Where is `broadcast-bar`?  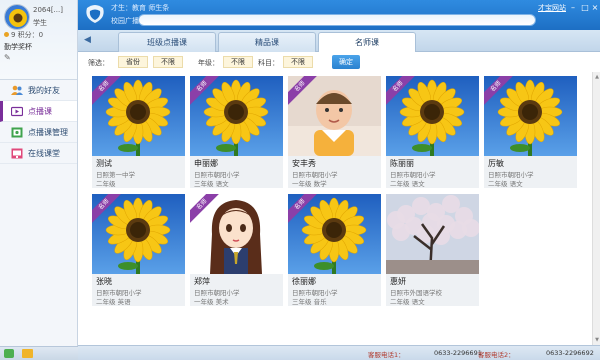
broadcast-bar is located at coordinates (337, 20).